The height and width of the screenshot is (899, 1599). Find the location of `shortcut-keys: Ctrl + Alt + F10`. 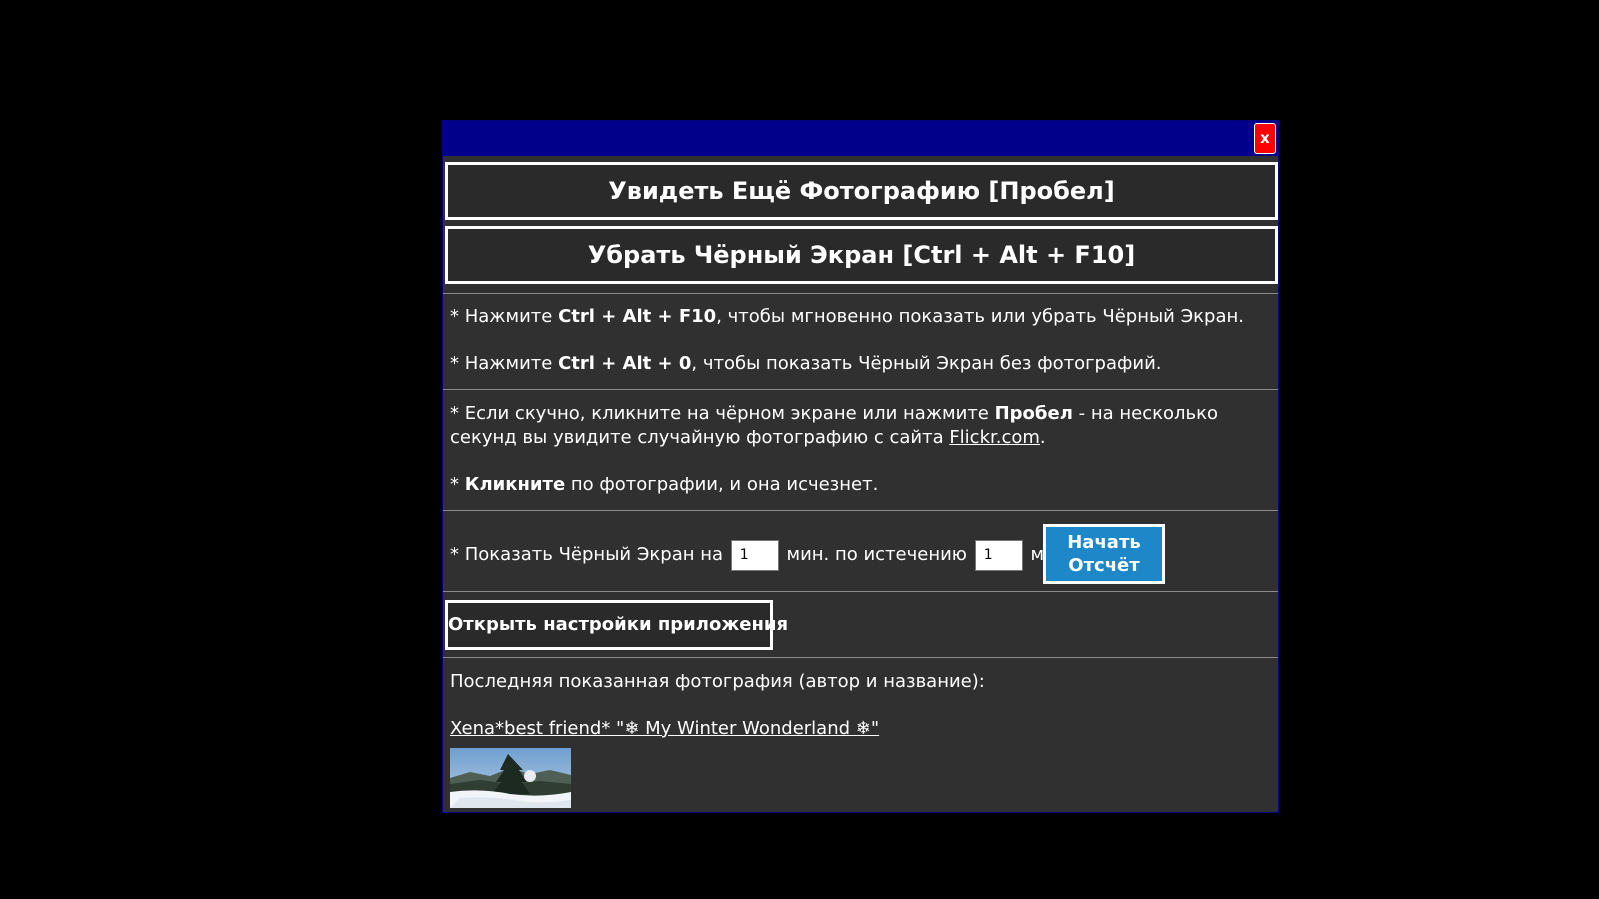

shortcut-keys: Ctrl + Alt + F10 is located at coordinates (637, 316).